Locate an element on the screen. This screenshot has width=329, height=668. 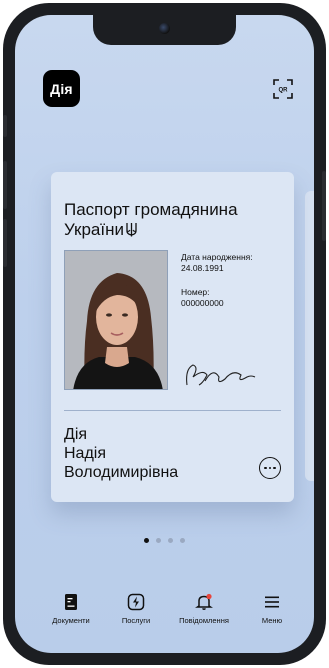
qr-scan-icon: QR is located at coordinates (283, 89).